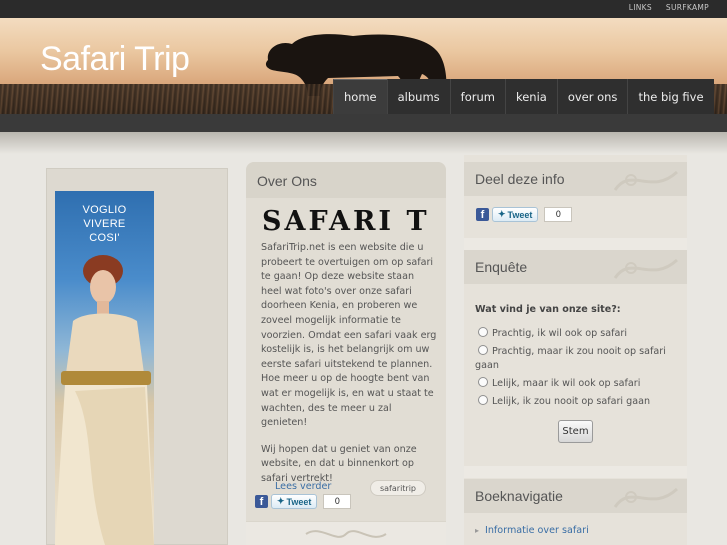  What do you see at coordinates (418, 96) in the screenshot?
I see `nav-albums: albums` at bounding box center [418, 96].